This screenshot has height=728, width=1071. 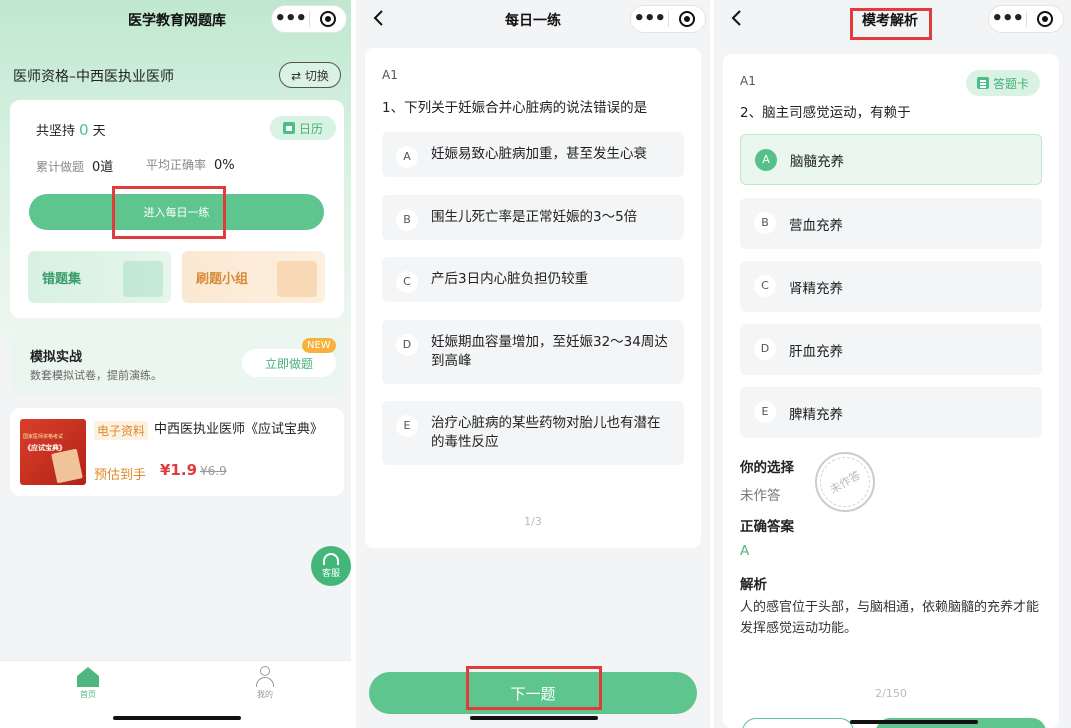 What do you see at coordinates (120, 475) in the screenshot?
I see `price-prefix: 预估到手` at bounding box center [120, 475].